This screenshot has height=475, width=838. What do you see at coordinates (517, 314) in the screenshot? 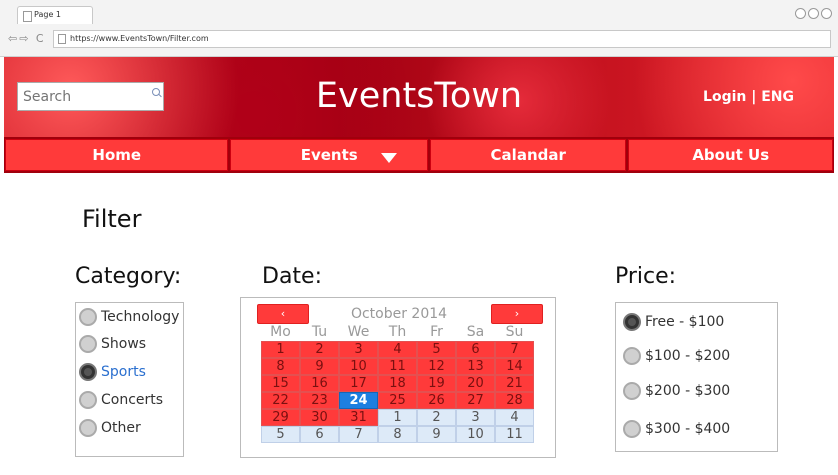
I see `calendar-next-button: ›` at bounding box center [517, 314].